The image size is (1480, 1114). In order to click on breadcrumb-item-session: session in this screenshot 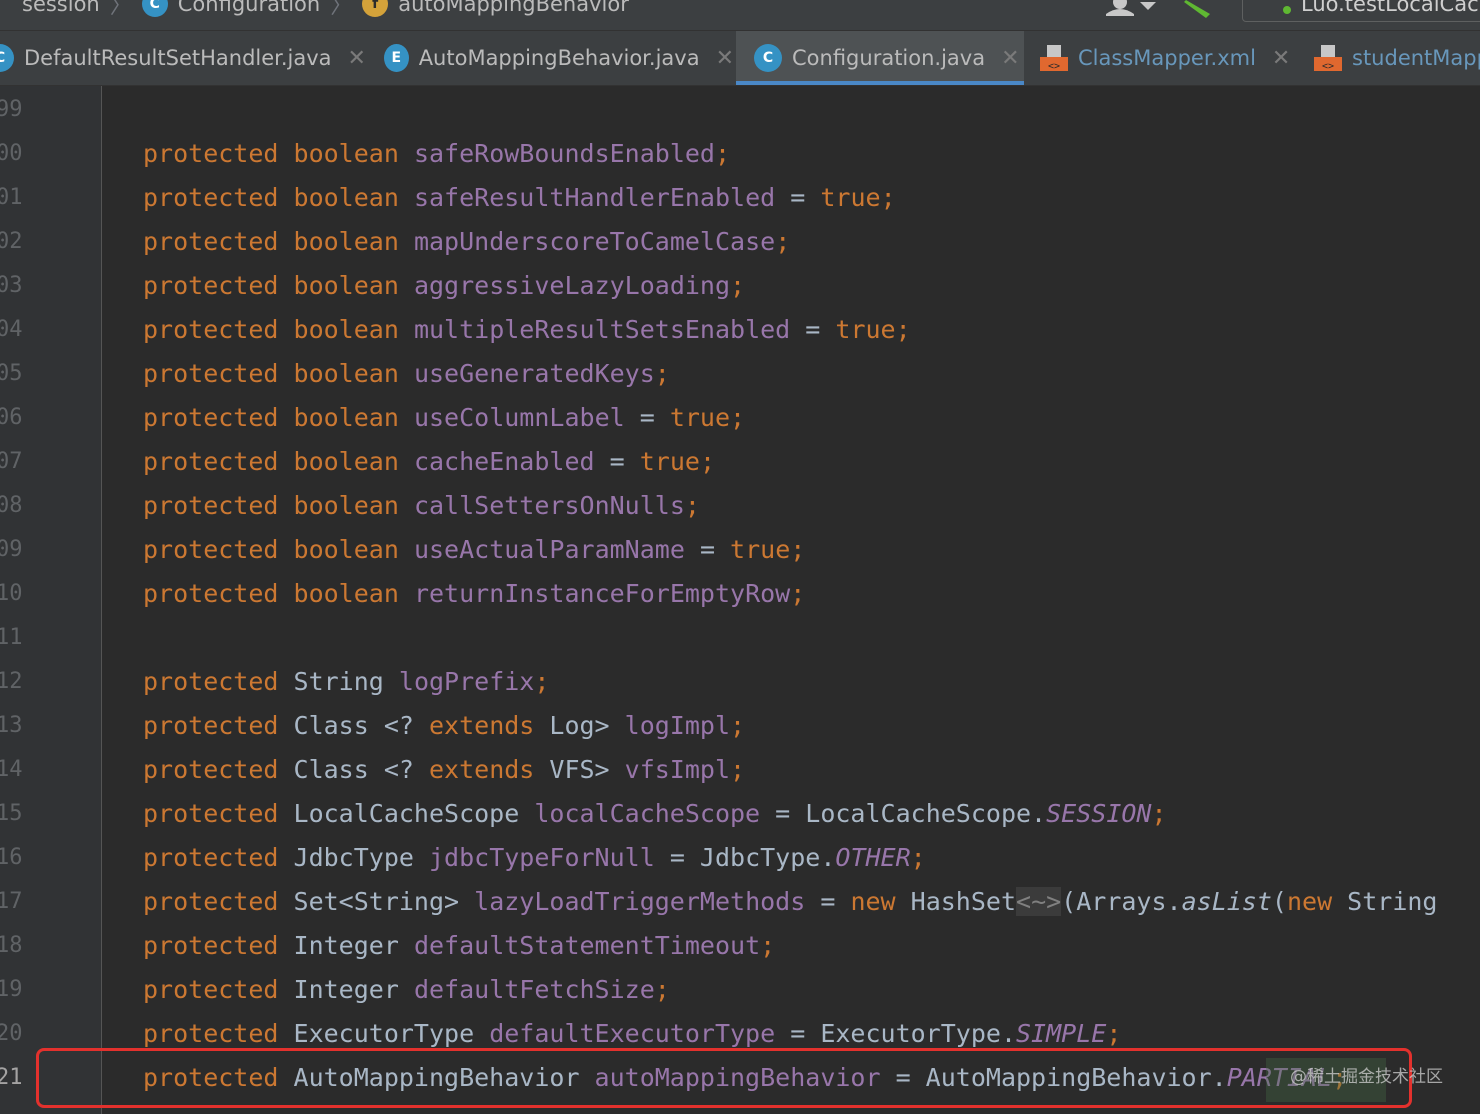, I will do `click(61, 8)`.